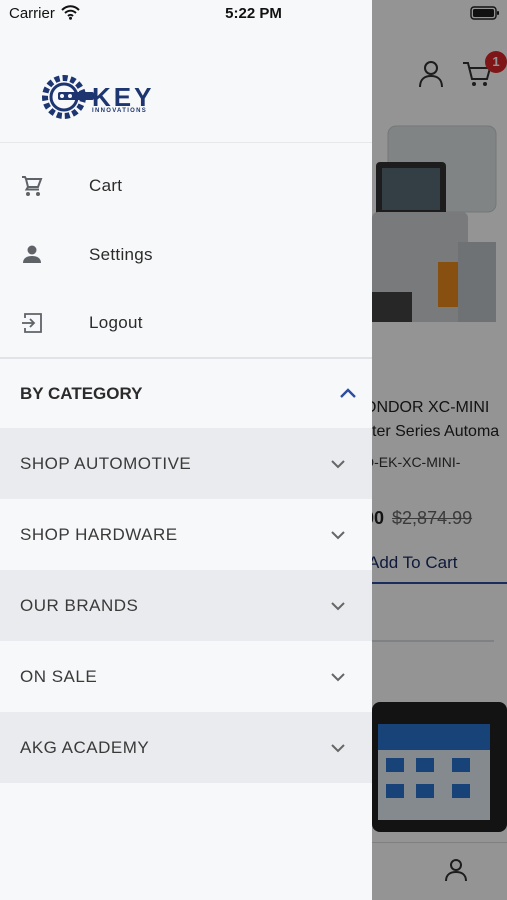 This screenshot has height=900, width=507. Describe the element at coordinates (186, 142) in the screenshot. I see `divider` at that location.